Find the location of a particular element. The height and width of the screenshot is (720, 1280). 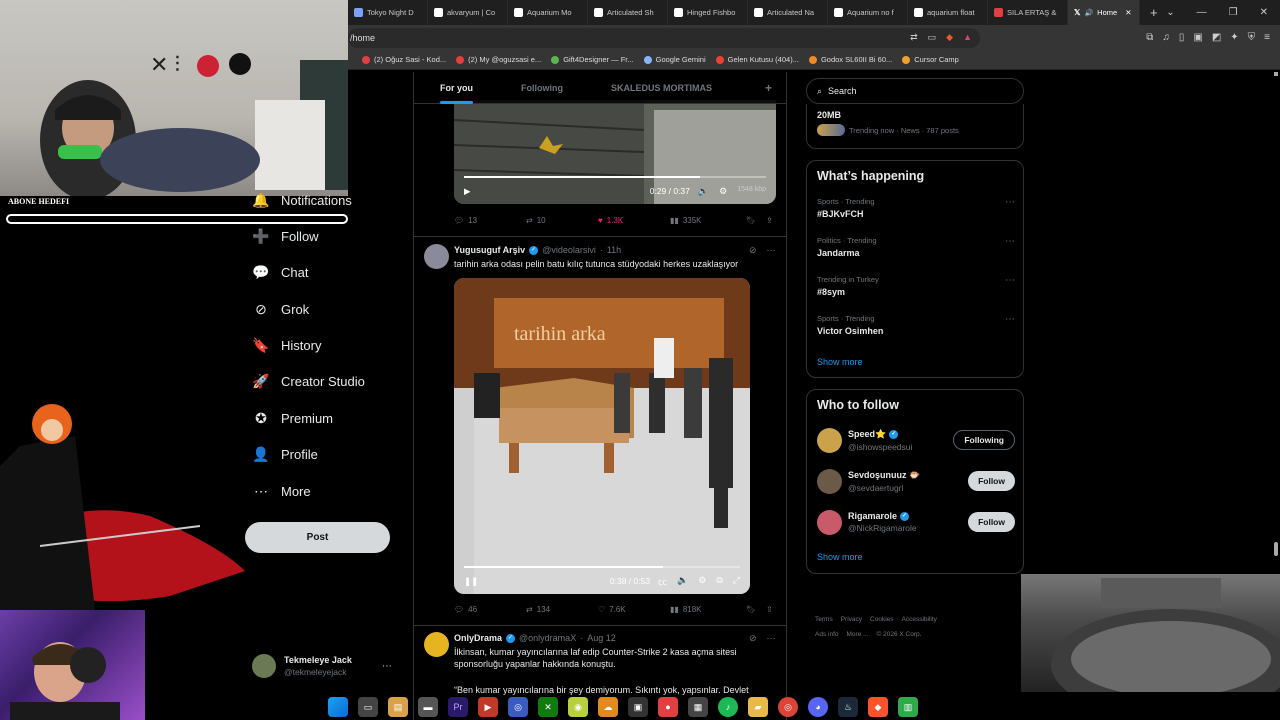

bookmark-item: Google Gemini is located at coordinates (674, 59).